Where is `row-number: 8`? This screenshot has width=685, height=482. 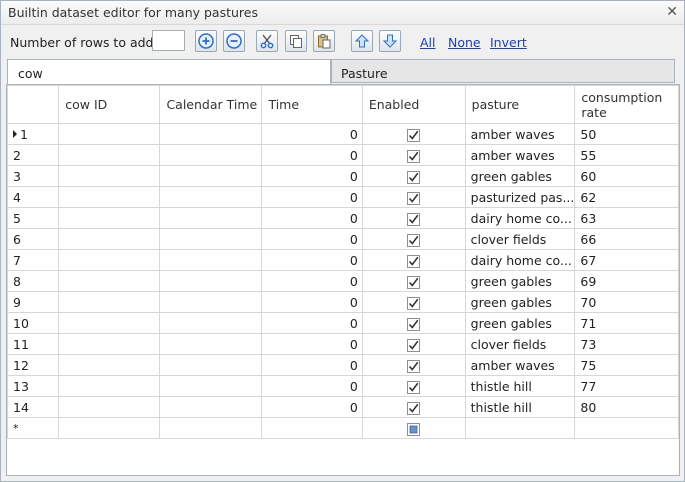
row-number: 8 is located at coordinates (33, 281).